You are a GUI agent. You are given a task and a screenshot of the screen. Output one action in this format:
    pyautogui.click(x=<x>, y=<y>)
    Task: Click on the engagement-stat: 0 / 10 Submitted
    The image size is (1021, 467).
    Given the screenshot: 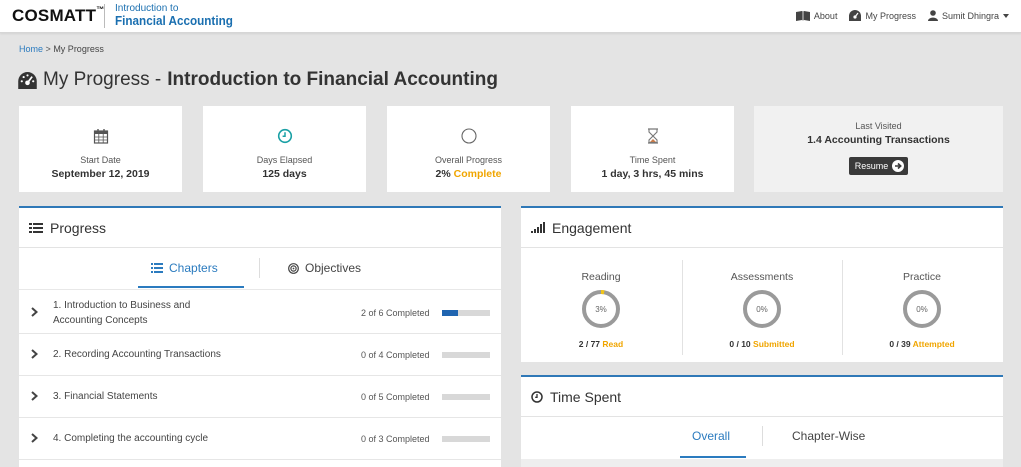 What is the action you would take?
    pyautogui.click(x=762, y=344)
    